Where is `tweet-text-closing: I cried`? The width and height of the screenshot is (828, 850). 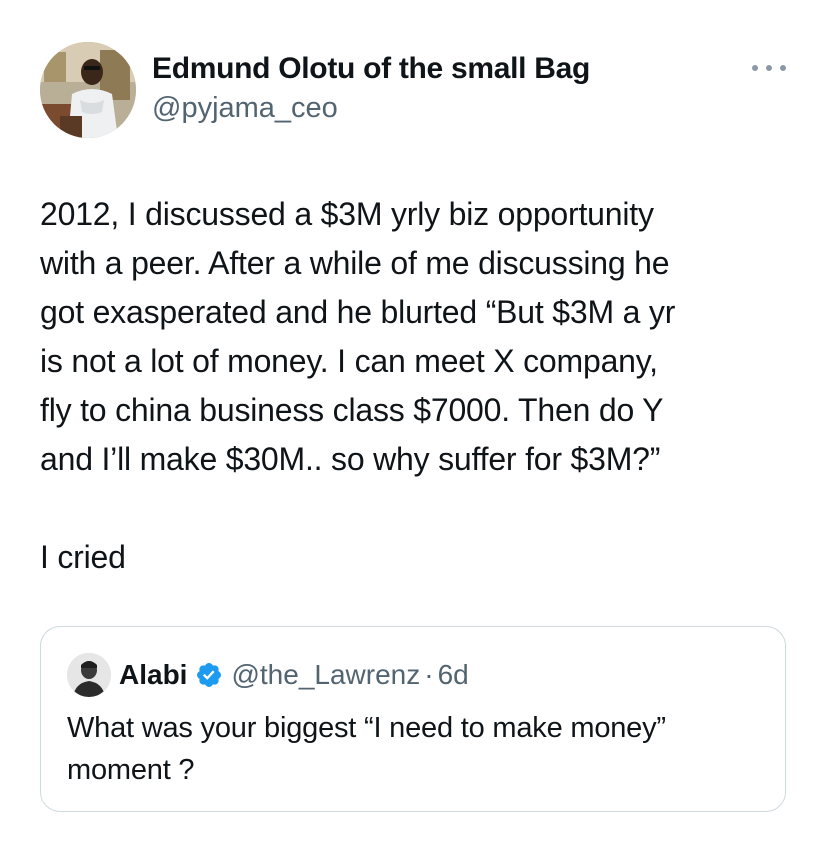
tweet-text-closing: I cried is located at coordinates (83, 557).